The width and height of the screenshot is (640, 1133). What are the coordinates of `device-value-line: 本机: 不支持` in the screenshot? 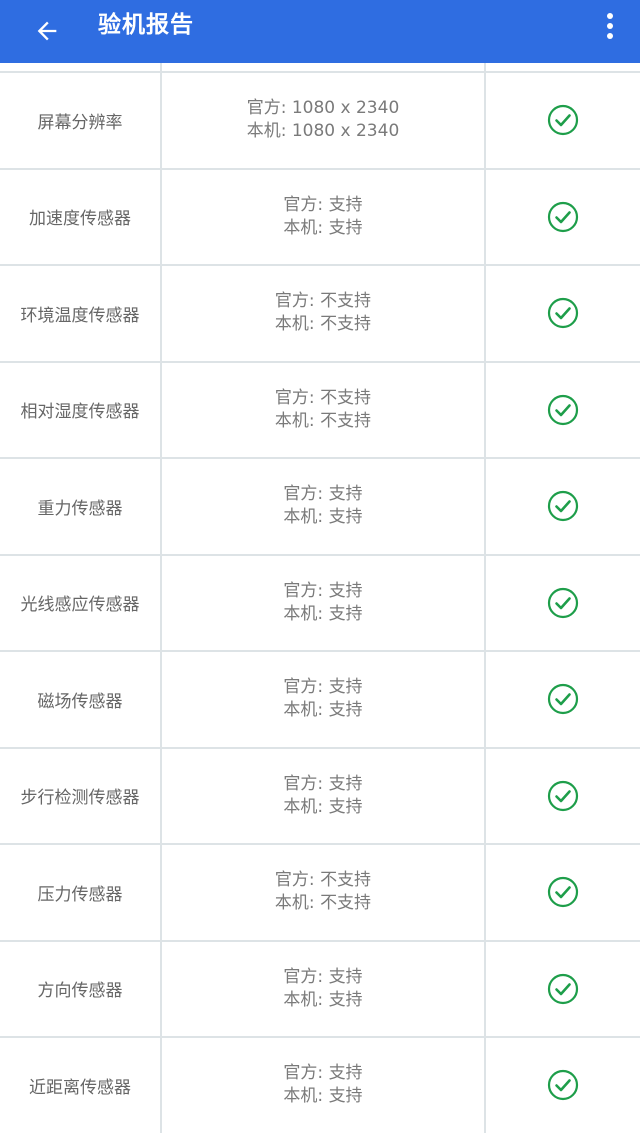 It's located at (323, 421).